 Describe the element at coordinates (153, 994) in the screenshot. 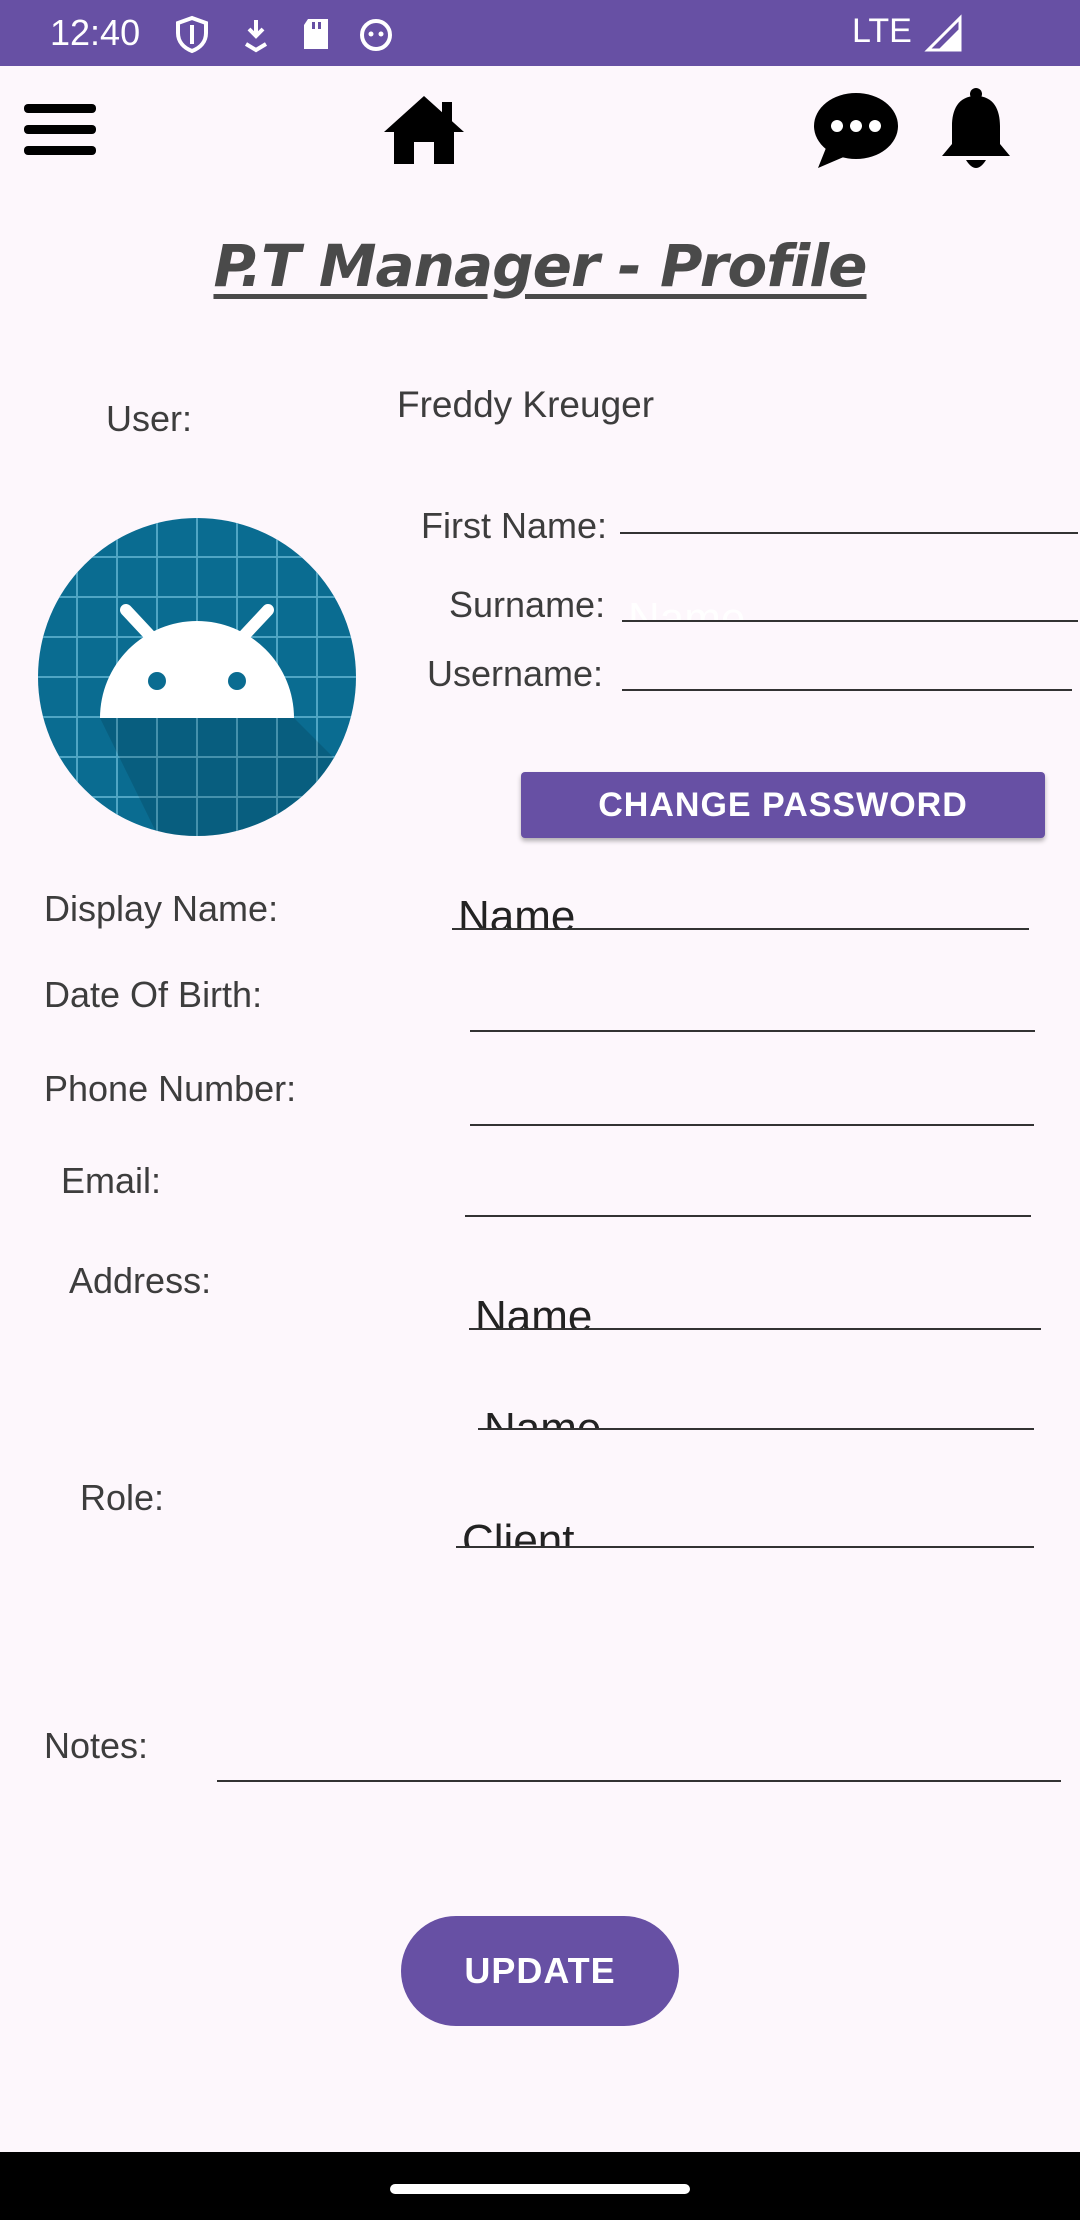

I see `date-of-birth-label: Date Of Birth:` at that location.